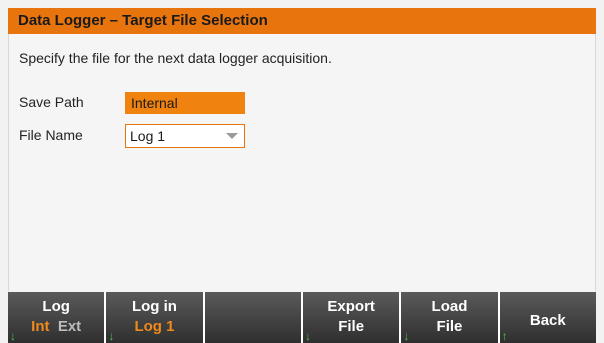  I want to click on chevron-down-icon, so click(232, 136).